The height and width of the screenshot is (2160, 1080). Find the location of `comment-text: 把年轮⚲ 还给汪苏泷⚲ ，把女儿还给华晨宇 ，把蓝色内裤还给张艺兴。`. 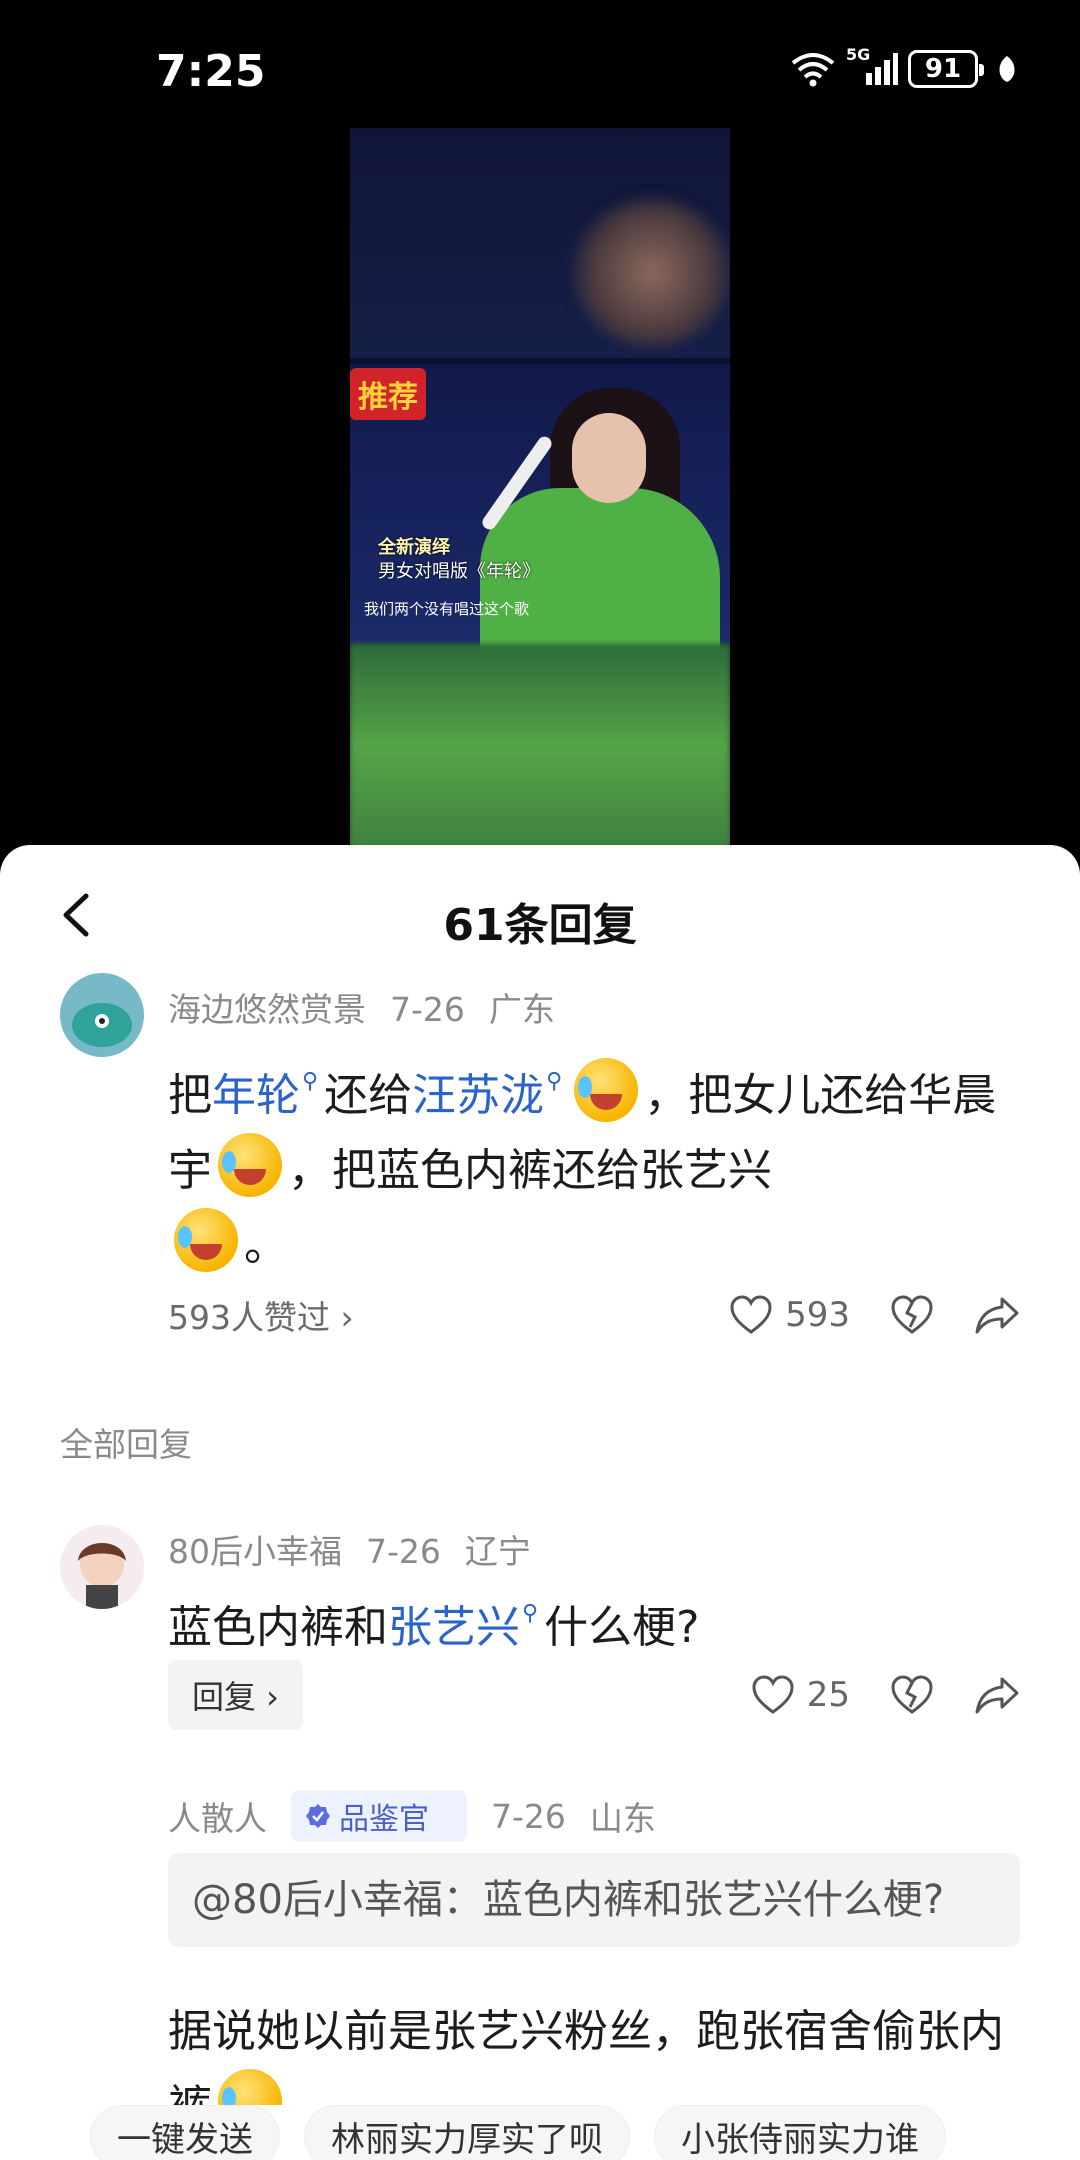

comment-text: 把年轮⚲ 还给汪苏泷⚲ ，把女儿还给华晨宇 ，把蓝色内裤还给张艺兴。 is located at coordinates (588, 1164).